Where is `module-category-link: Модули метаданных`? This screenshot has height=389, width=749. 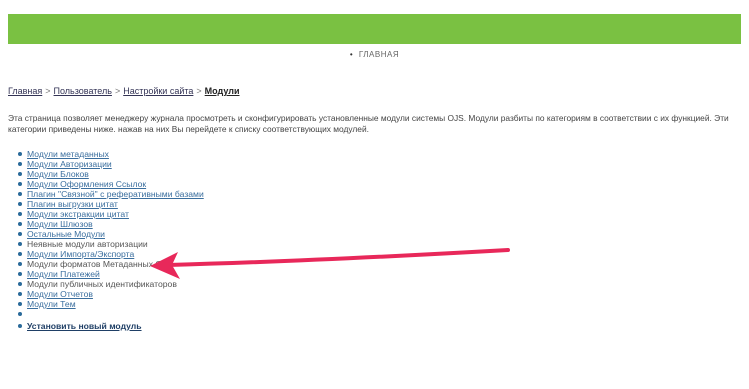
module-category-link: Модули метаданных is located at coordinates (68, 154).